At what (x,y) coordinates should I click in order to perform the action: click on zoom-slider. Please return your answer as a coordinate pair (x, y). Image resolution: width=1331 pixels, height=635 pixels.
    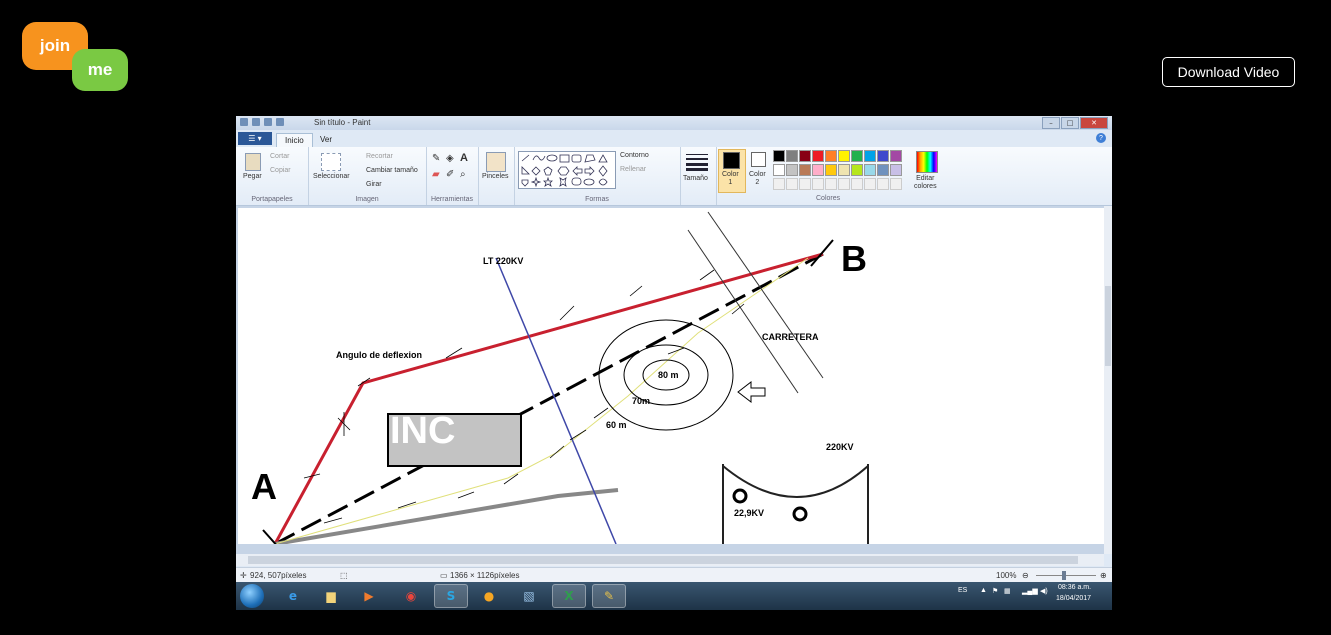
    Looking at the image, I should click on (1066, 575).